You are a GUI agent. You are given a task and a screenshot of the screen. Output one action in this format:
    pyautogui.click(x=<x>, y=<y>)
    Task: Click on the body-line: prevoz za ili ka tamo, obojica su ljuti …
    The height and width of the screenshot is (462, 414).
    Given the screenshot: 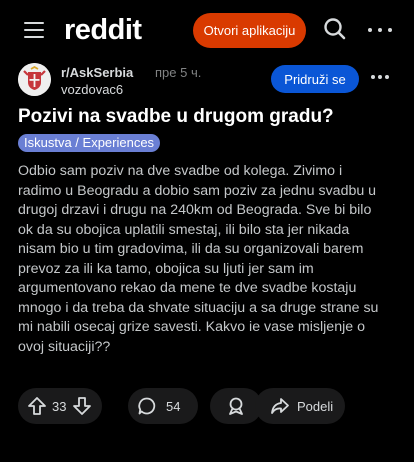 What is the action you would take?
    pyautogui.click(x=166, y=268)
    